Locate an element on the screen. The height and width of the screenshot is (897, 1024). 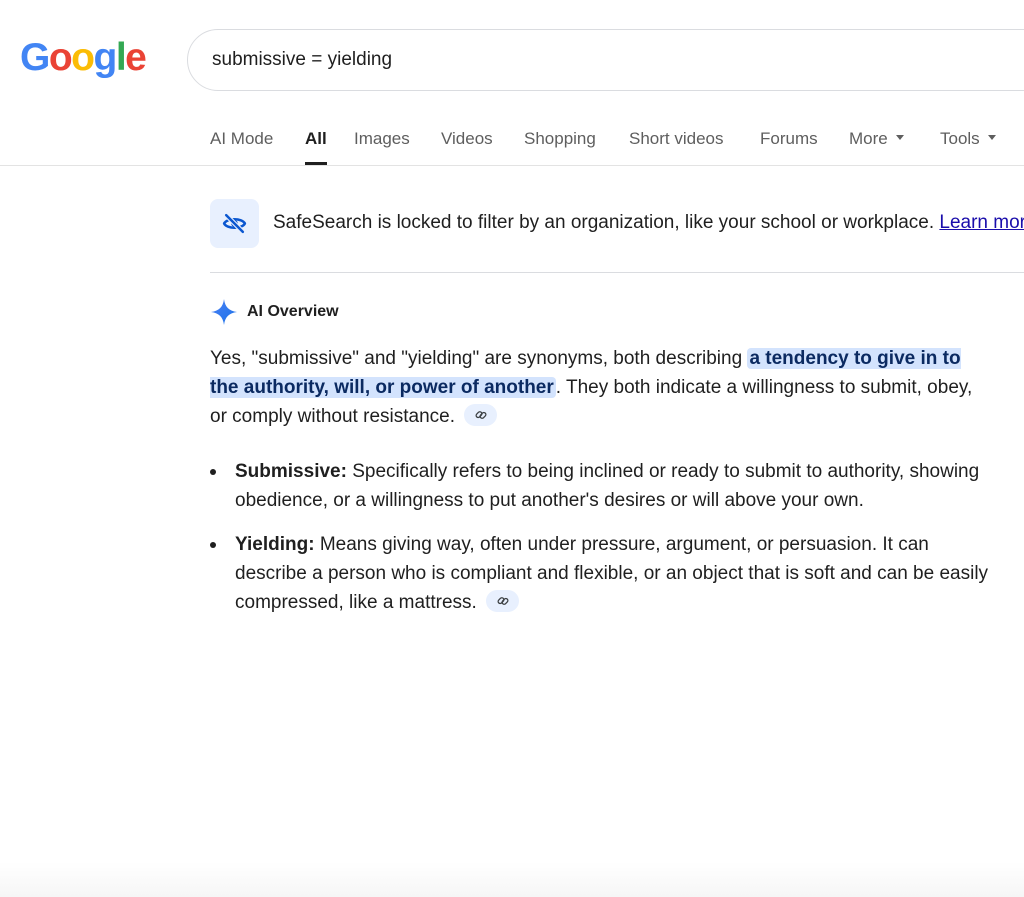
logo-letter: g is located at coordinates (105, 57).